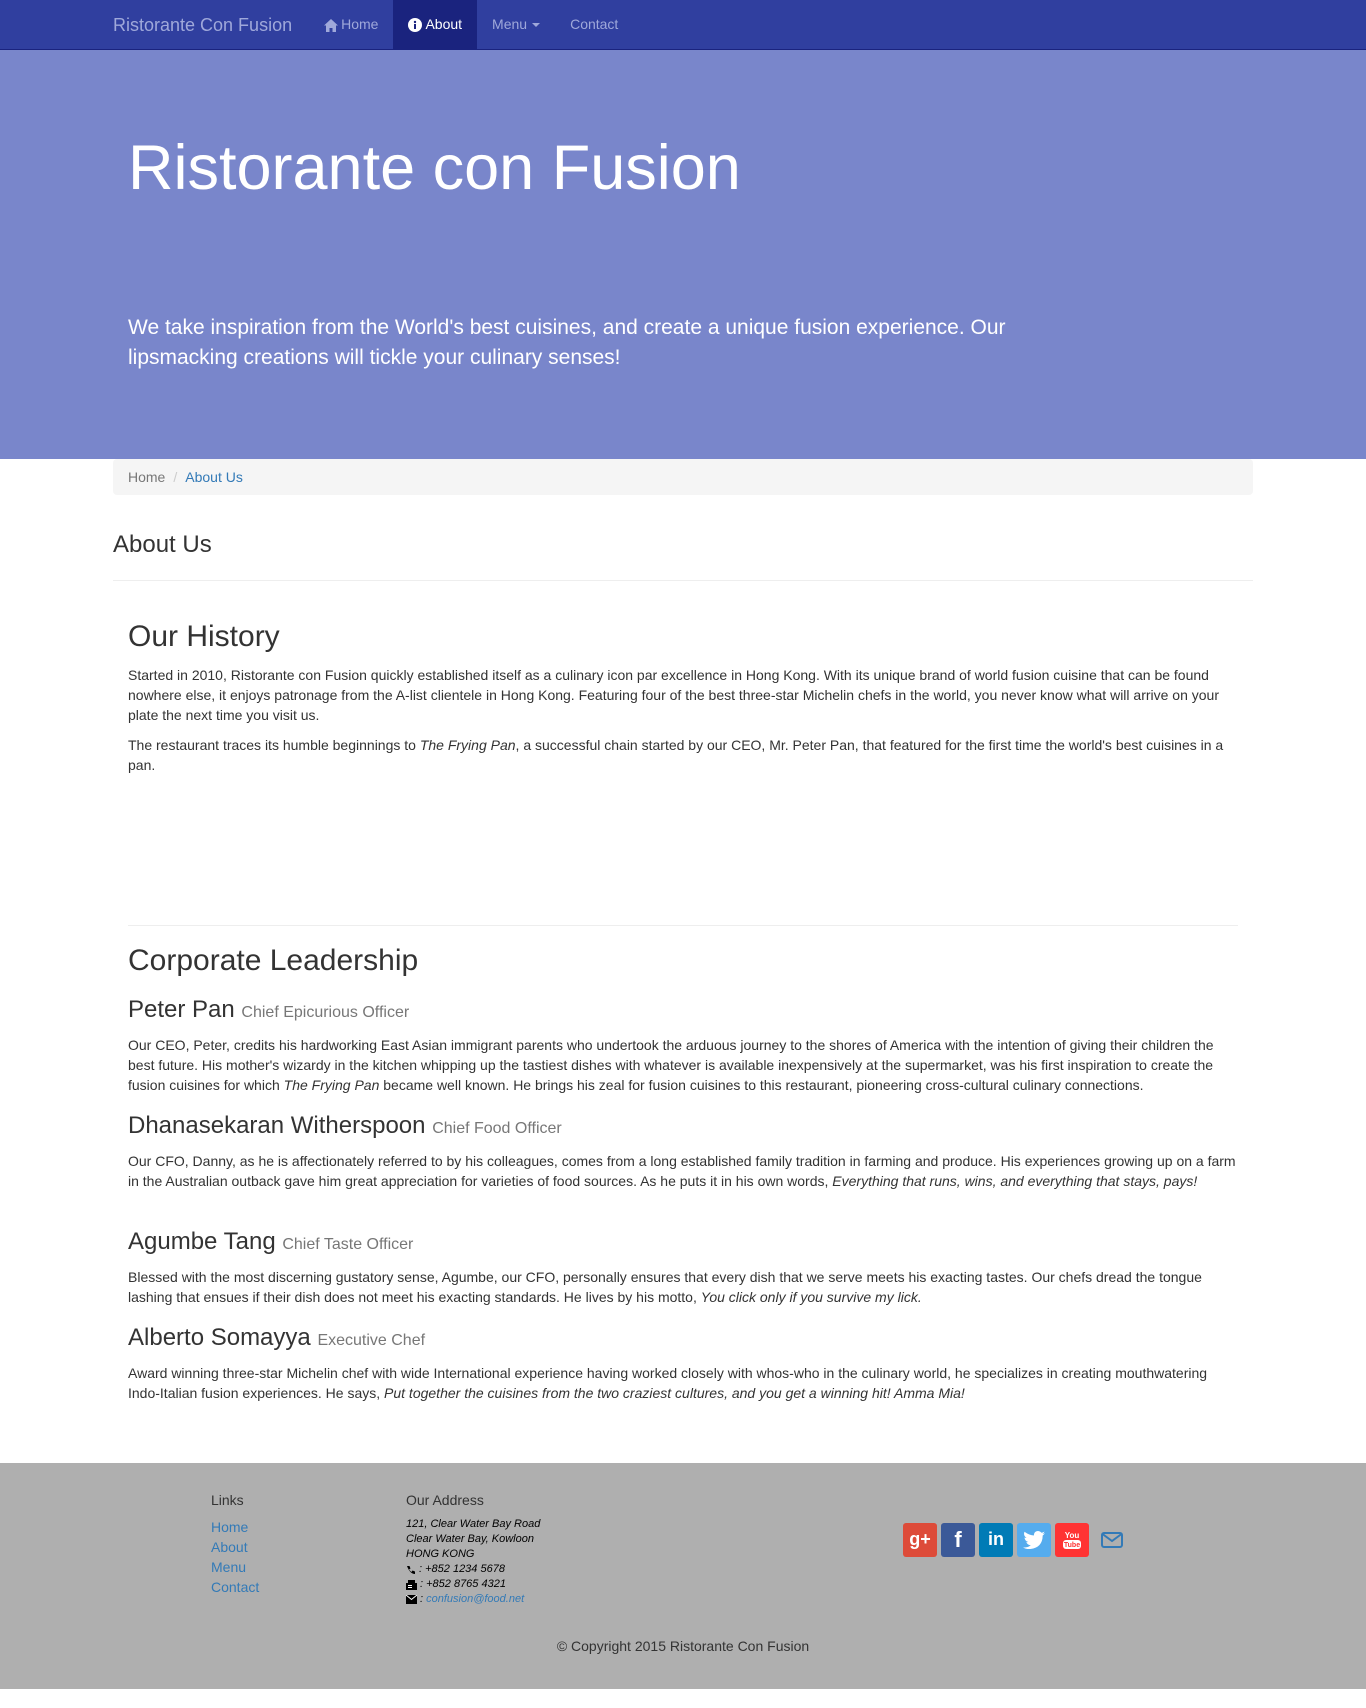  I want to click on footer-links: Home About Menu Contact, so click(235, 1557).